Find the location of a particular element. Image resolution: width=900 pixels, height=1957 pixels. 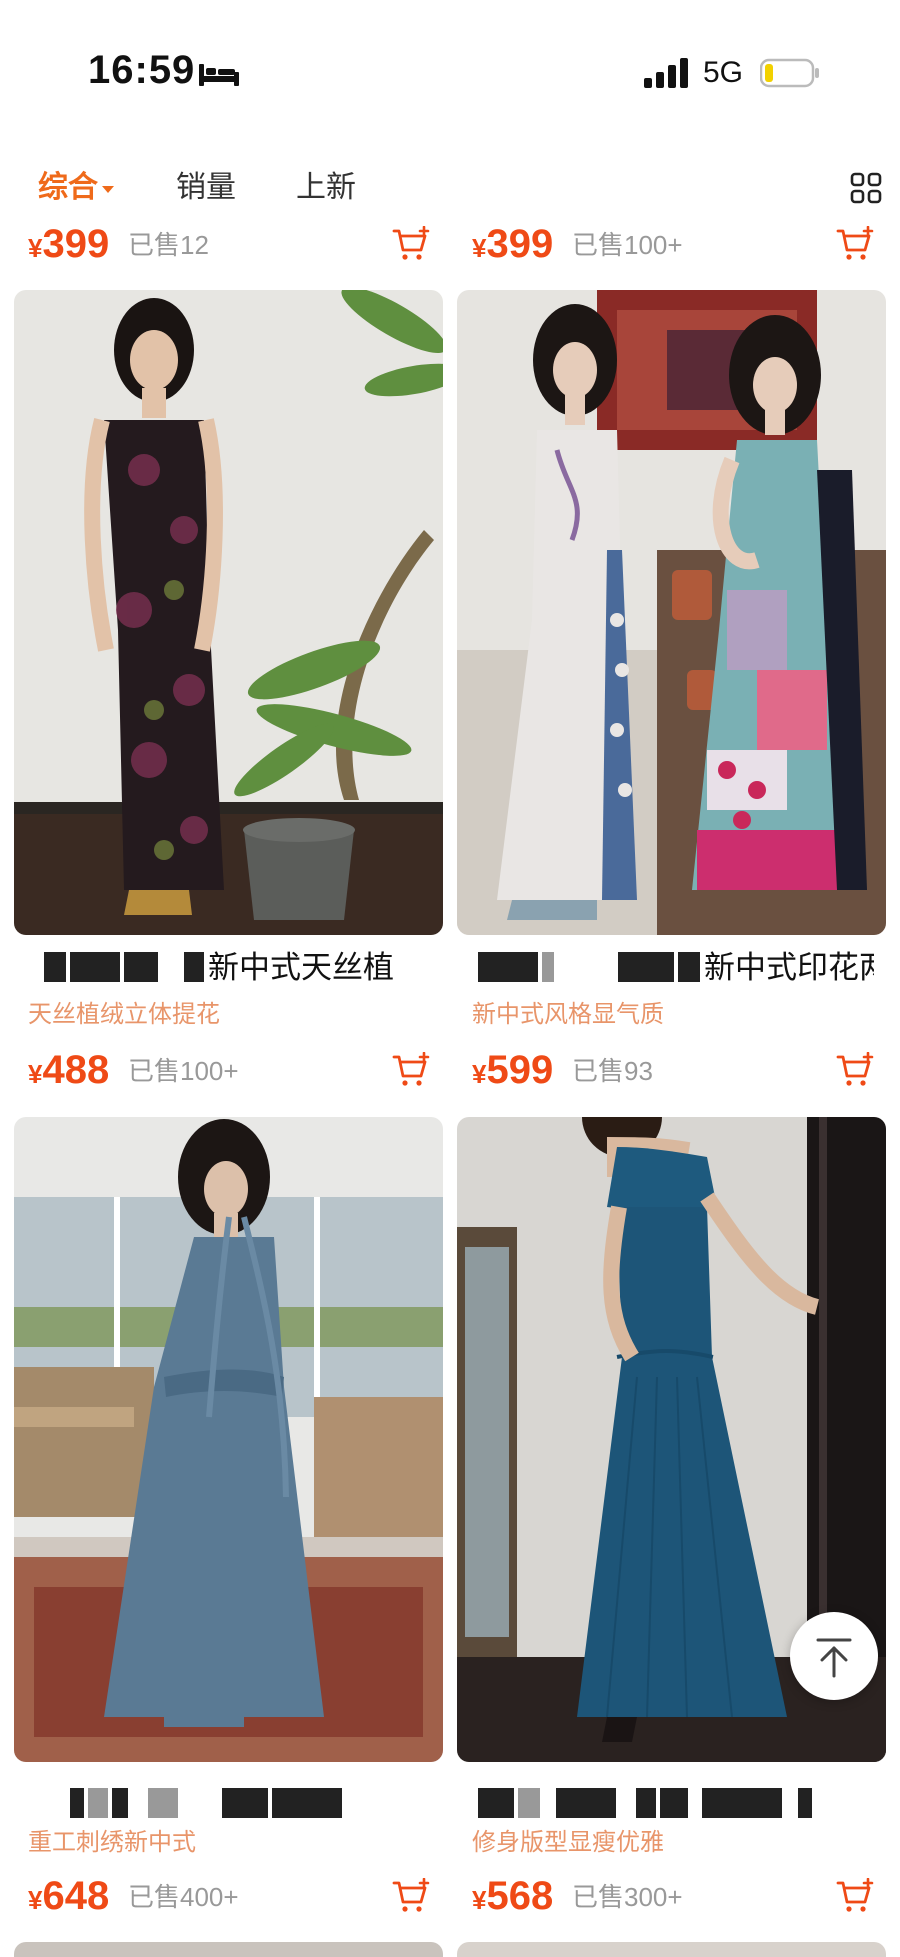

product-tag: 天丝植绒立体提花 is located at coordinates (124, 1014).